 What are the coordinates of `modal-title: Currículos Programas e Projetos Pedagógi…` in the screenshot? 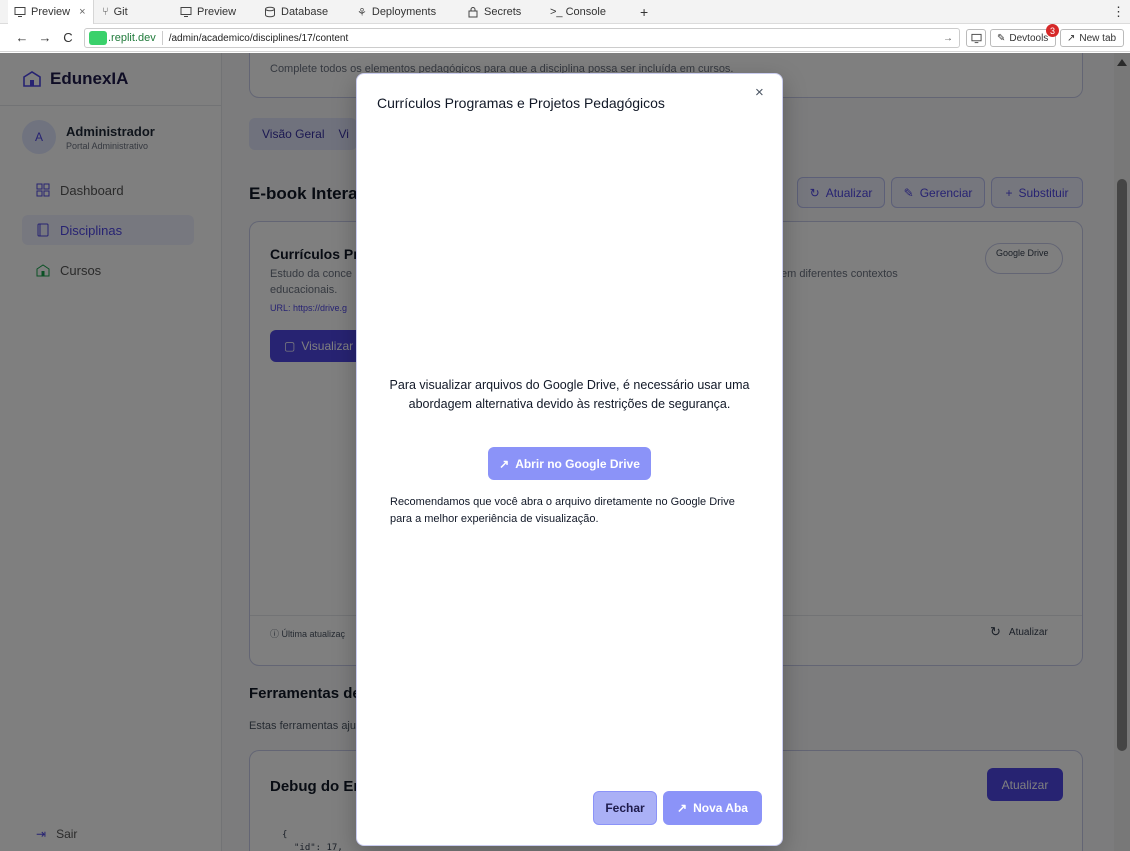 It's located at (521, 103).